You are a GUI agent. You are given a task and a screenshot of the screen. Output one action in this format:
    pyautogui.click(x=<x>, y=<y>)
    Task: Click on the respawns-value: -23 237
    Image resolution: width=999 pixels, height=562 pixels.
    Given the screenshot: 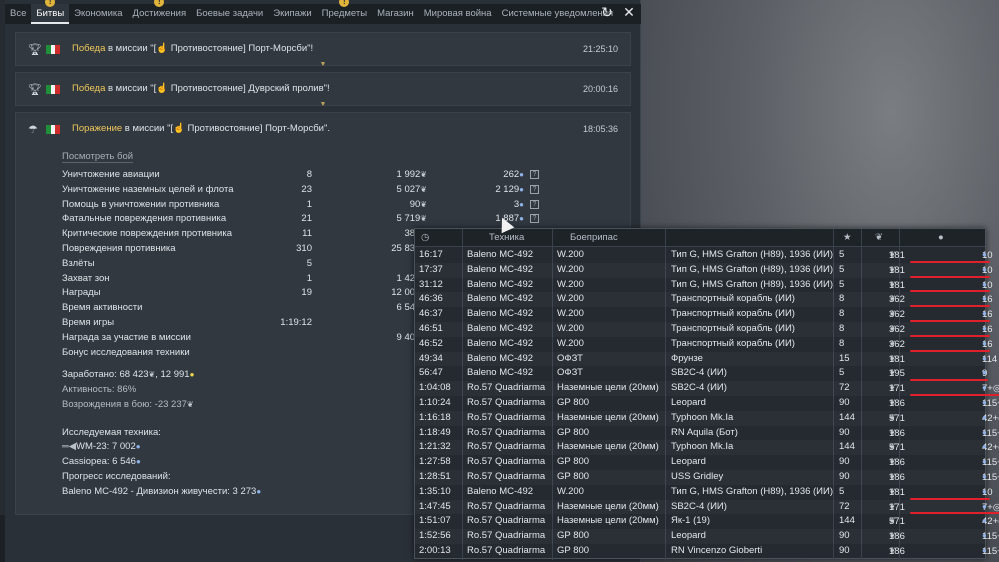 What is the action you would take?
    pyautogui.click(x=170, y=404)
    